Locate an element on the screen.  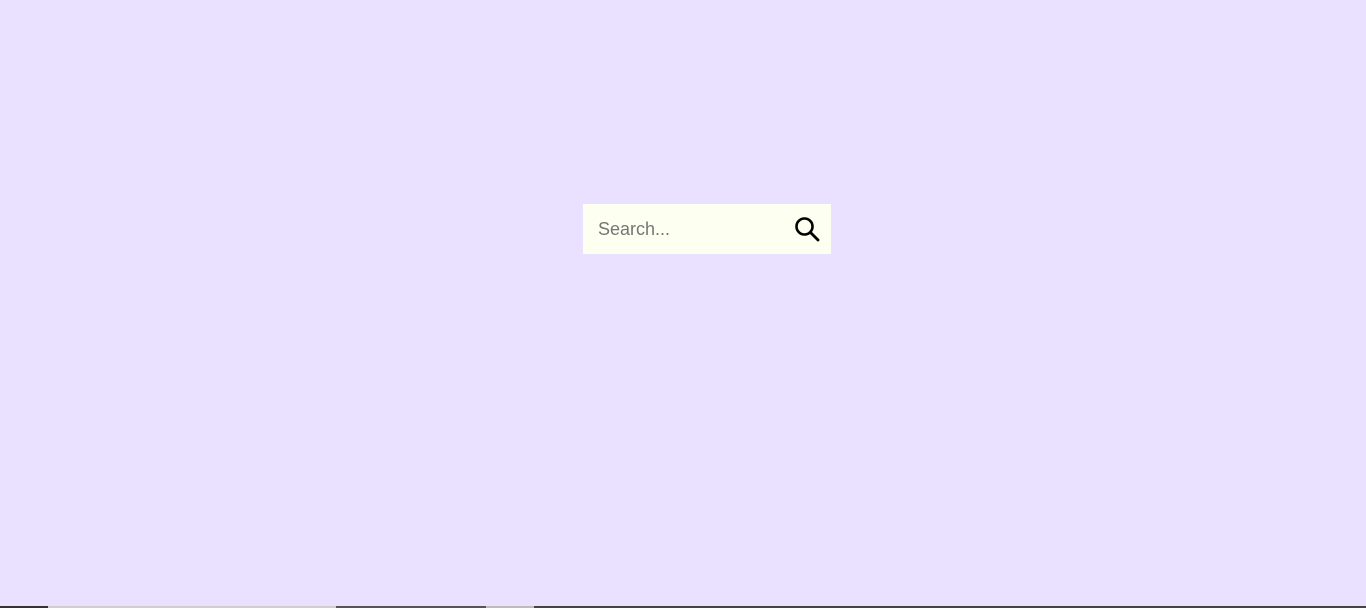
search-icon is located at coordinates (807, 229).